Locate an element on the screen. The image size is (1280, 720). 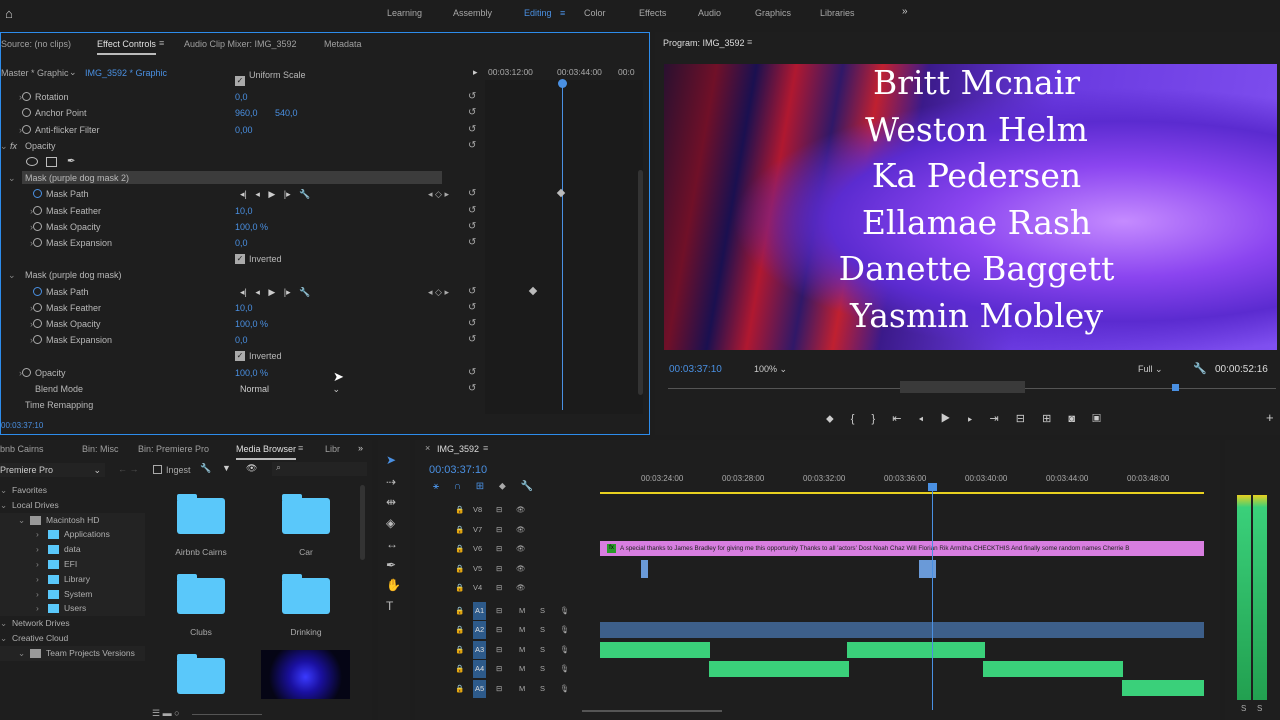
more-workspaces-icon: » is located at coordinates (905, 11).